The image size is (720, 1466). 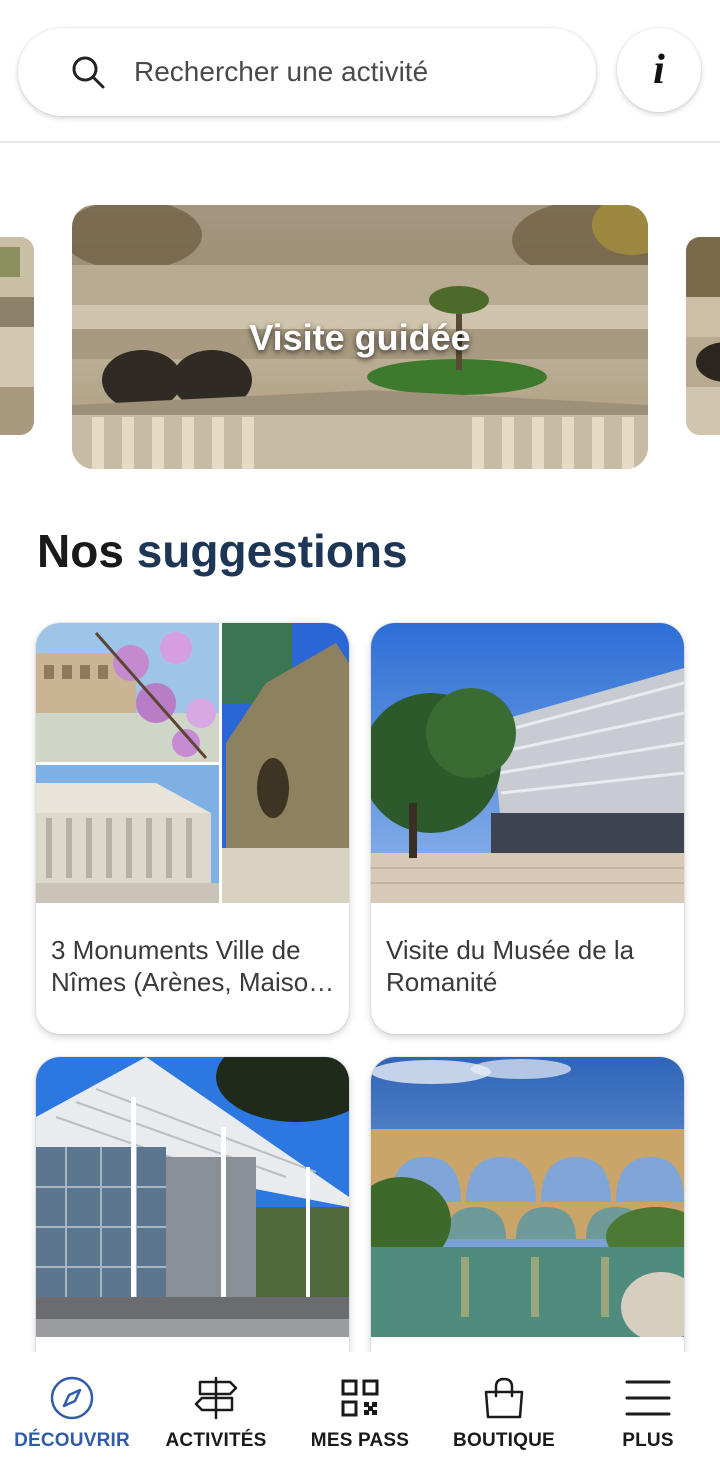 I want to click on nav-item-mes-pass: MES PASS, so click(x=360, y=1409).